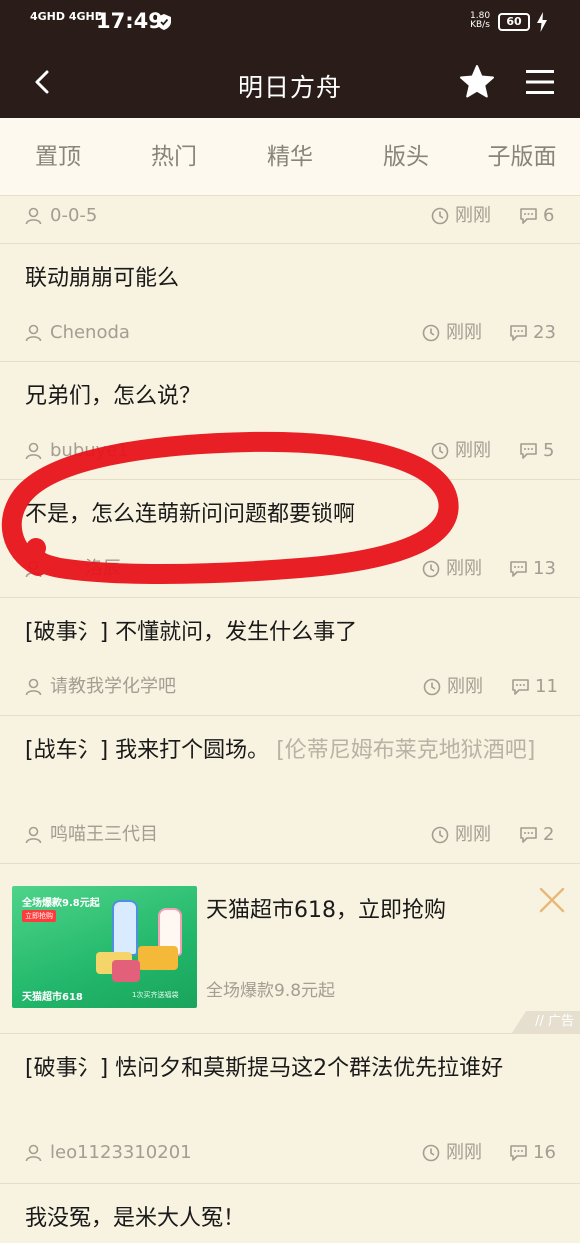 This screenshot has width=580, height=1243. Describe the element at coordinates (164, 22) in the screenshot. I see `shield-icon` at that location.